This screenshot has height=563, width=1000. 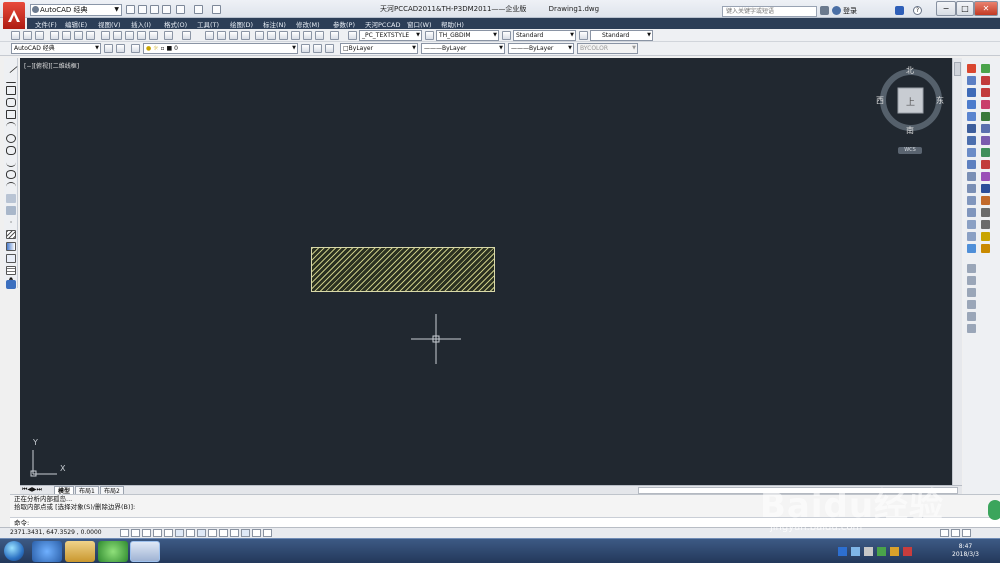 I want to click on tool-palettes-icon, so click(x=283, y=35).